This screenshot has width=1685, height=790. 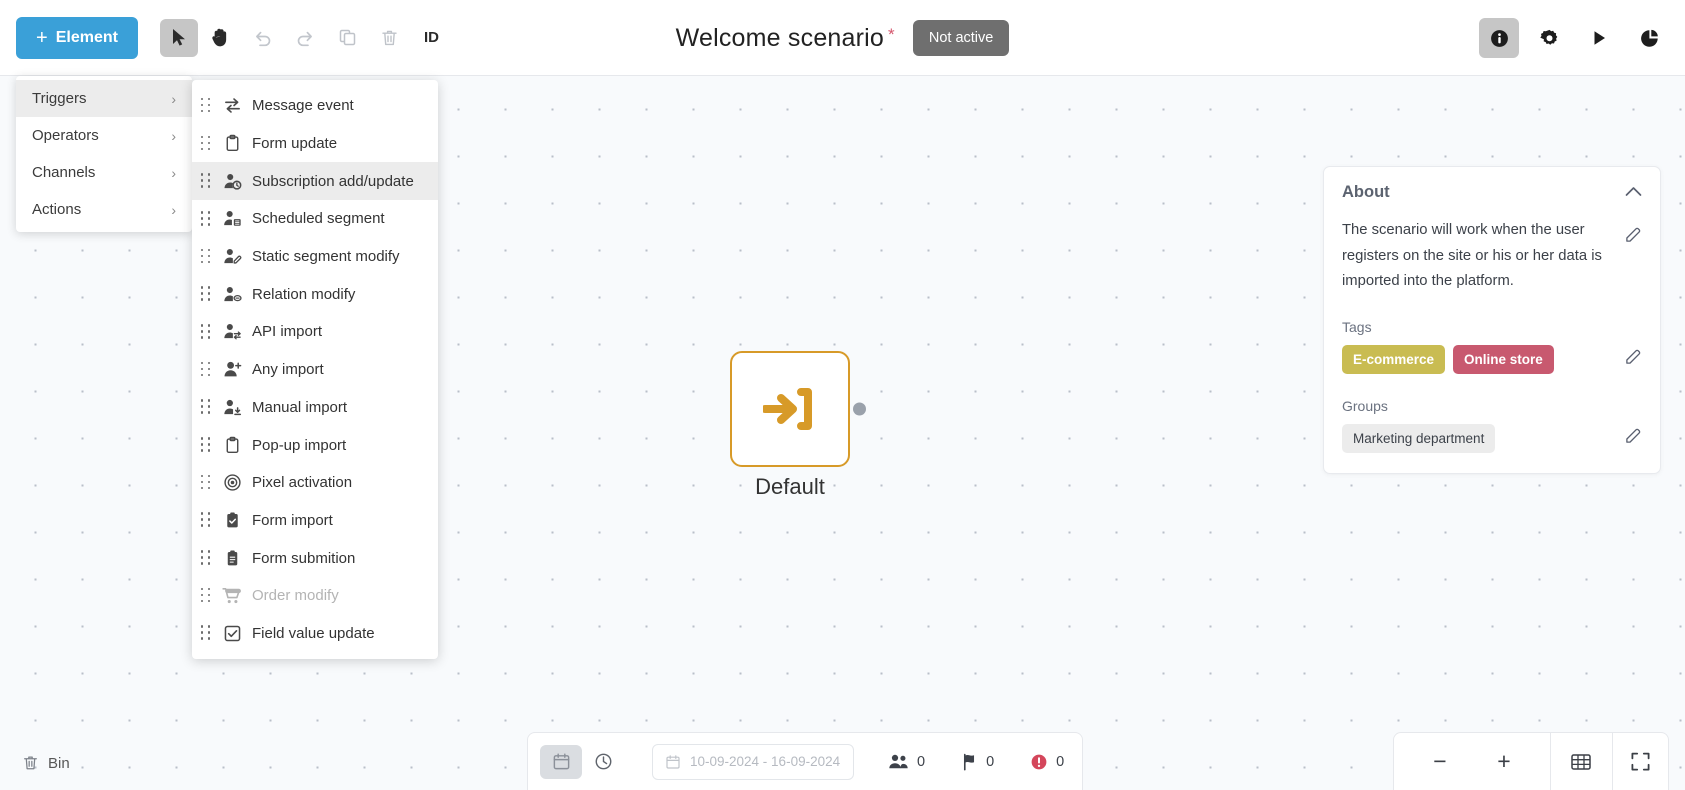 I want to click on page-title: Welcome scenario *, so click(x=785, y=38).